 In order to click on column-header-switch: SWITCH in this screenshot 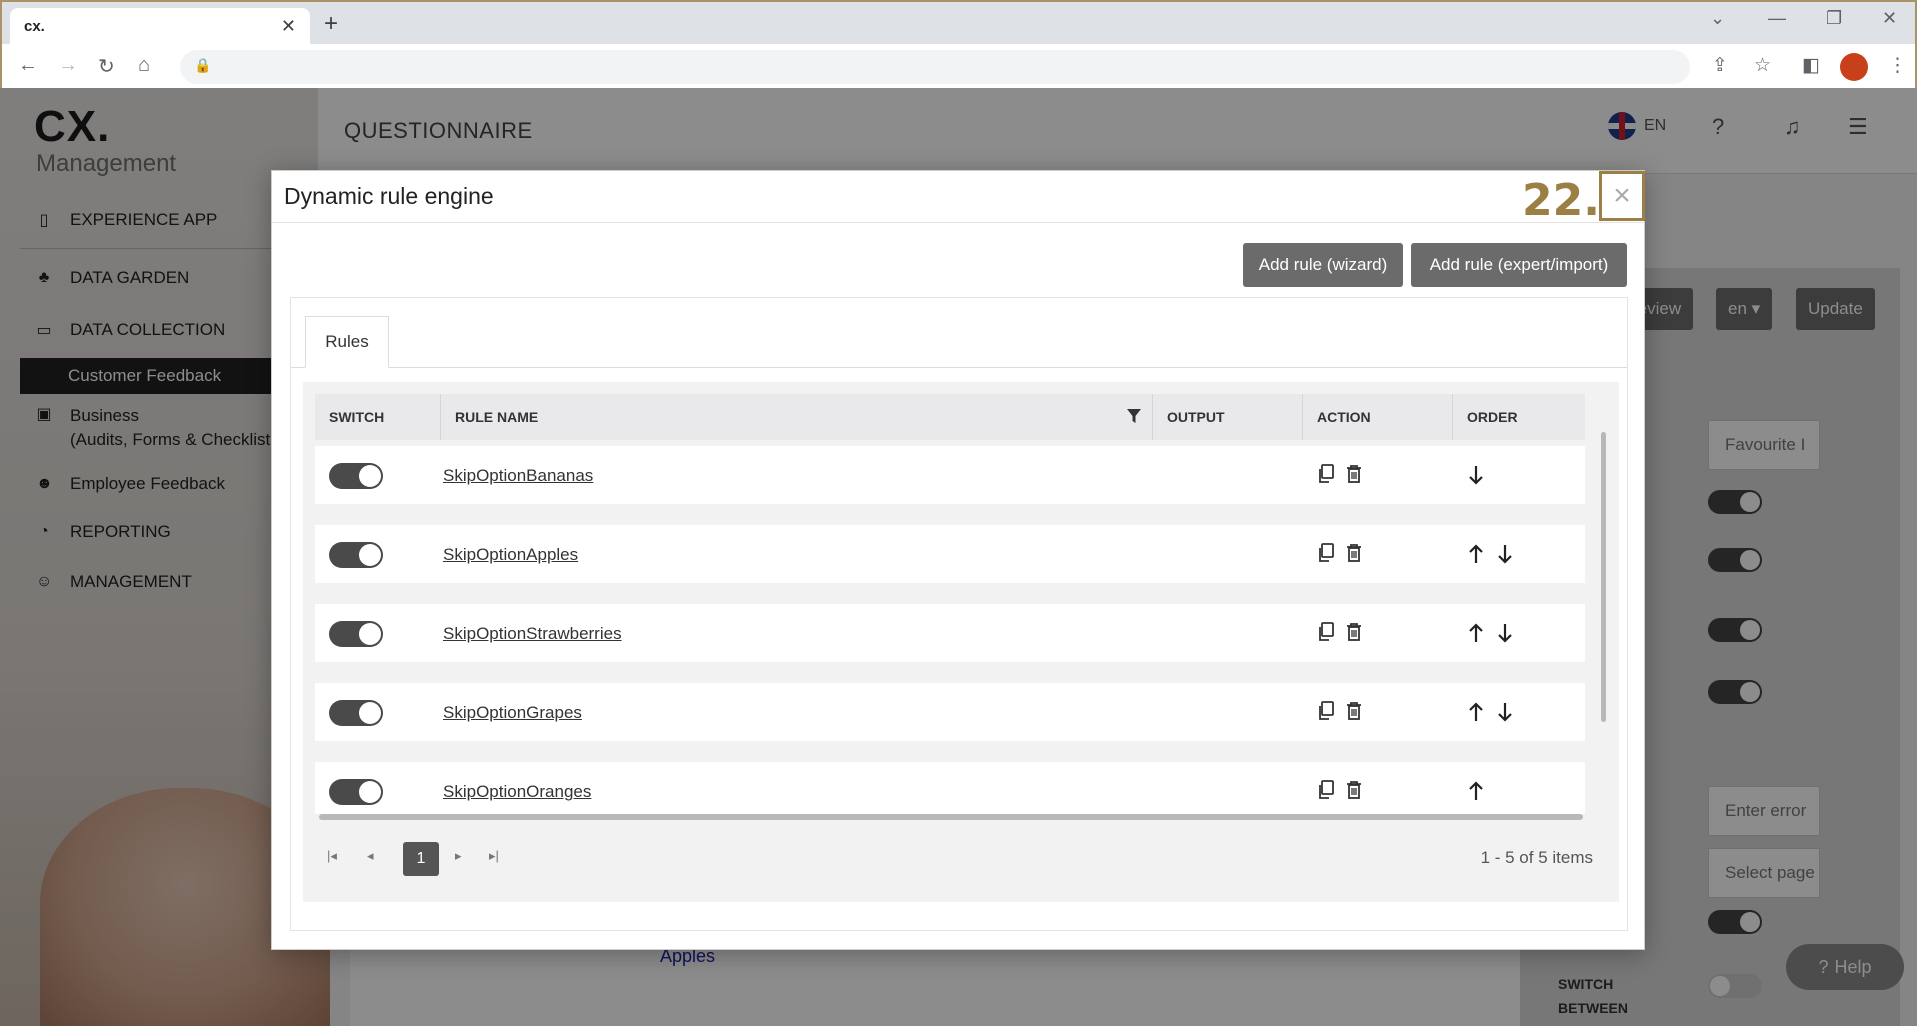, I will do `click(377, 417)`.